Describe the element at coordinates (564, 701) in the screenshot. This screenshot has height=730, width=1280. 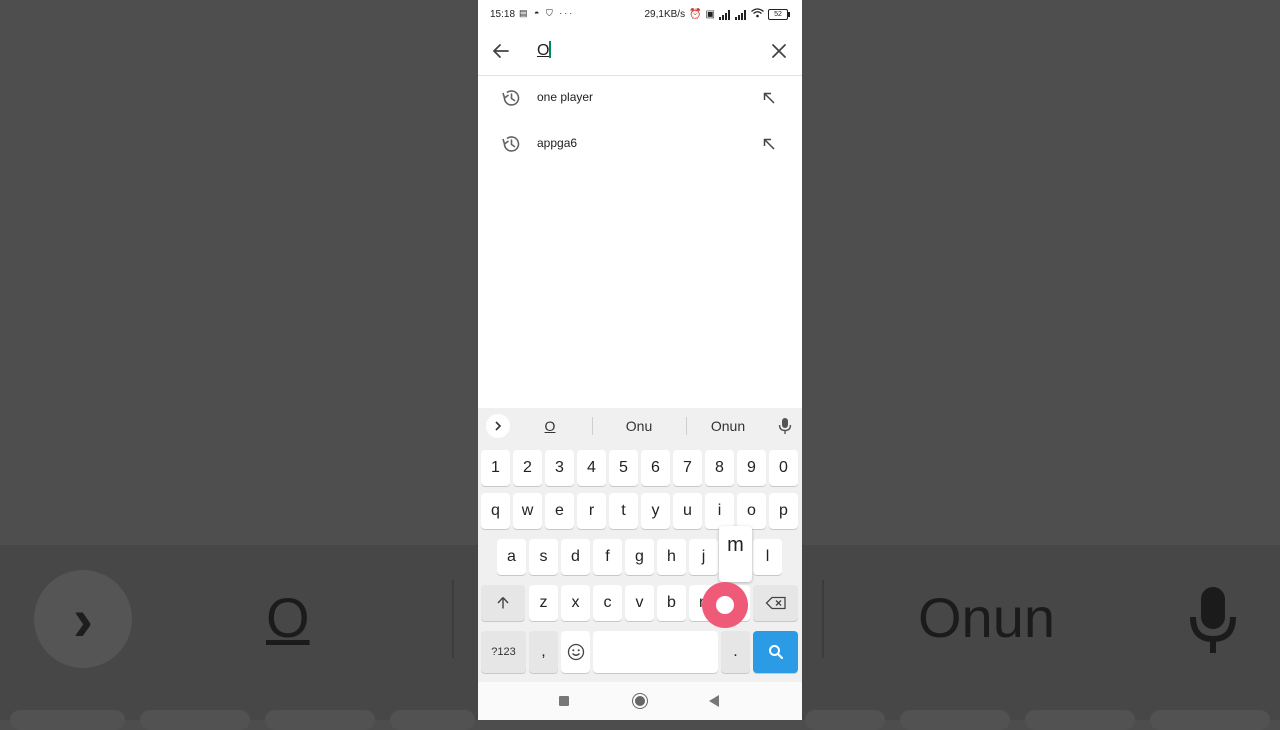
I see `recents-icon` at that location.